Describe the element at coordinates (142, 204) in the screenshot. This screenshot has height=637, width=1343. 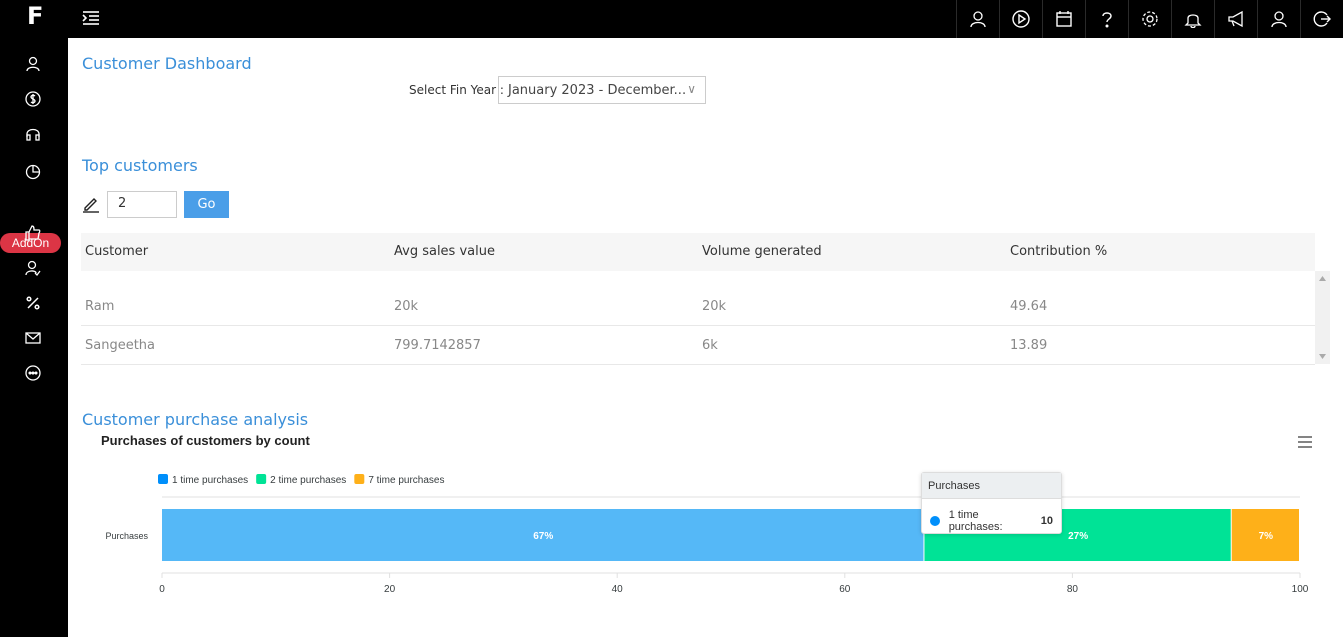
I see `top-count-input: 2` at that location.